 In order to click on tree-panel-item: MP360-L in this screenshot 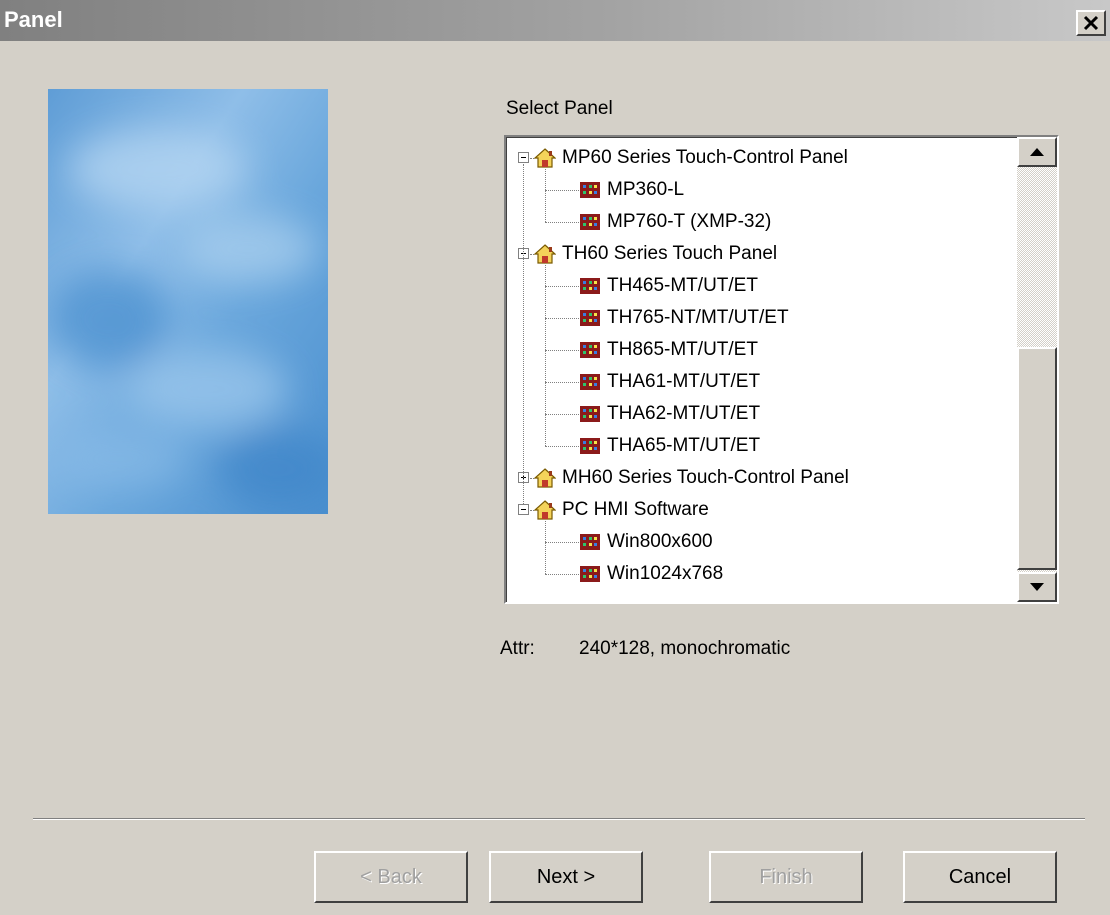, I will do `click(631, 190)`.